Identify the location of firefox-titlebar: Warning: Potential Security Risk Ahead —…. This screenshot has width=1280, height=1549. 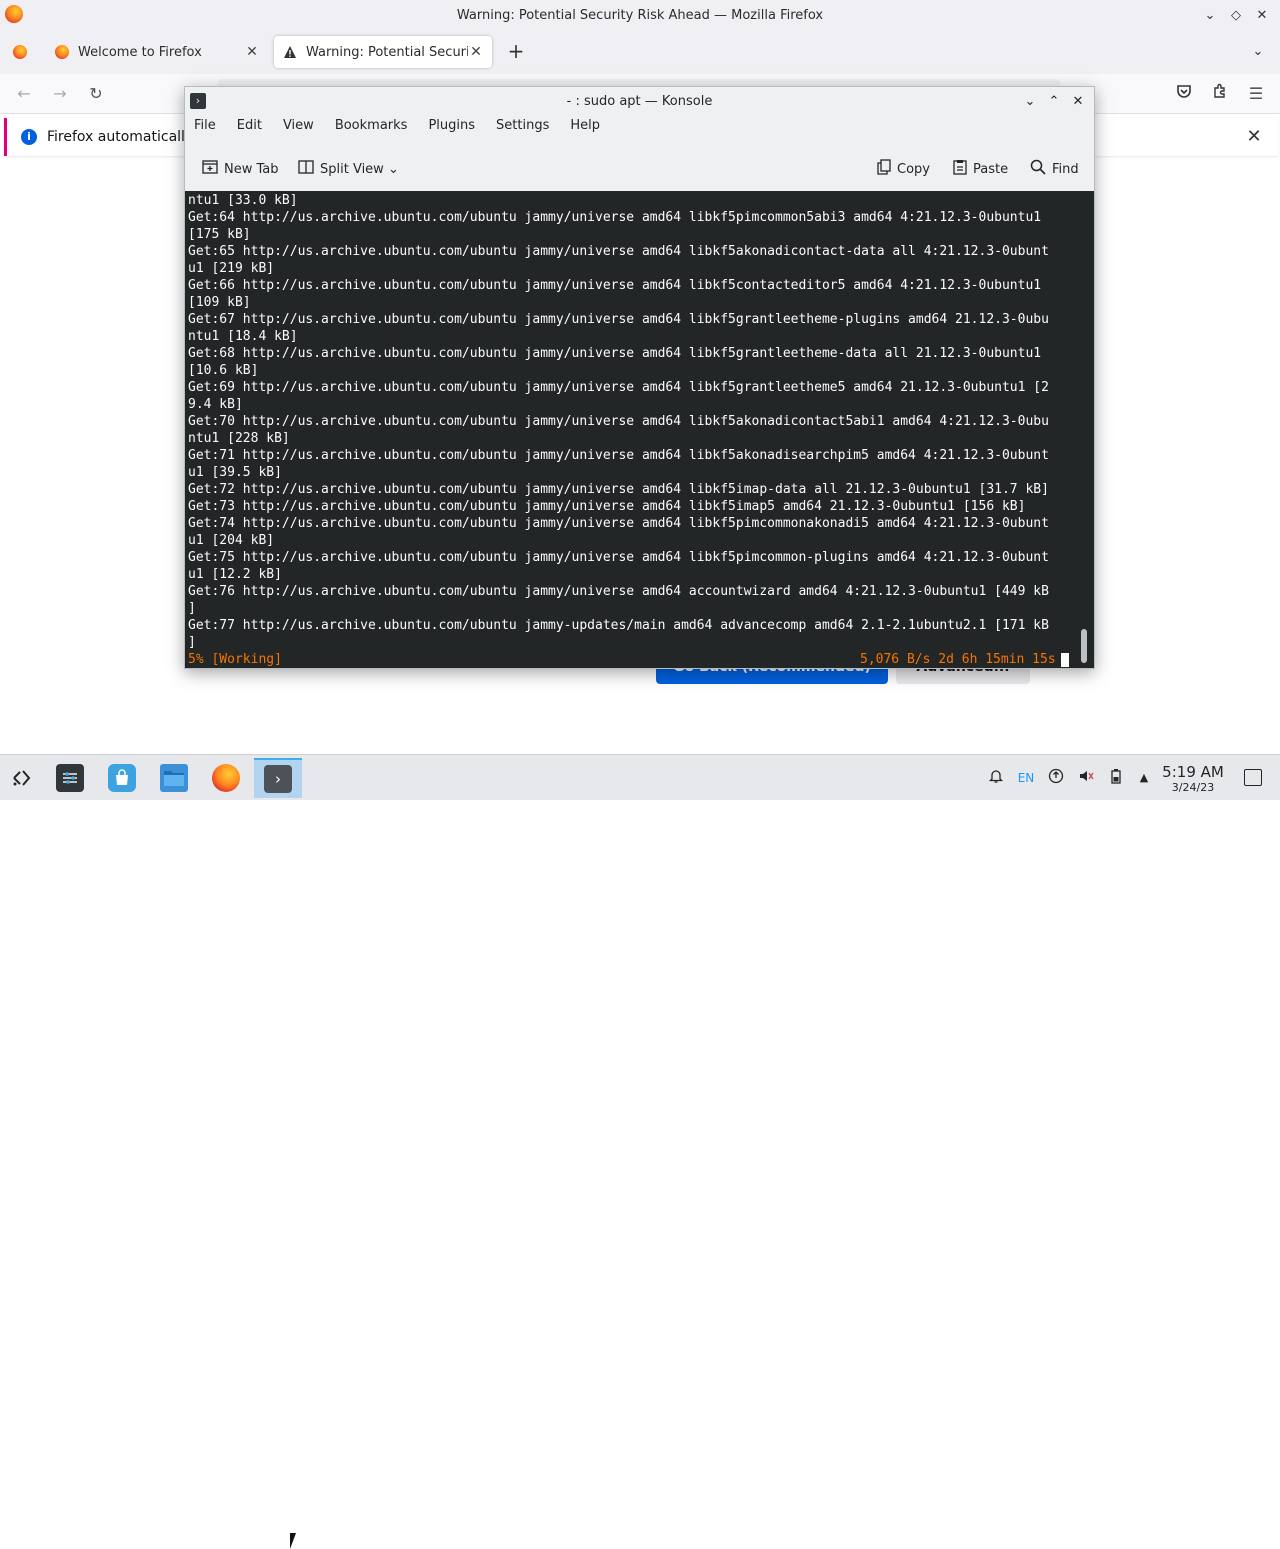
(640, 15).